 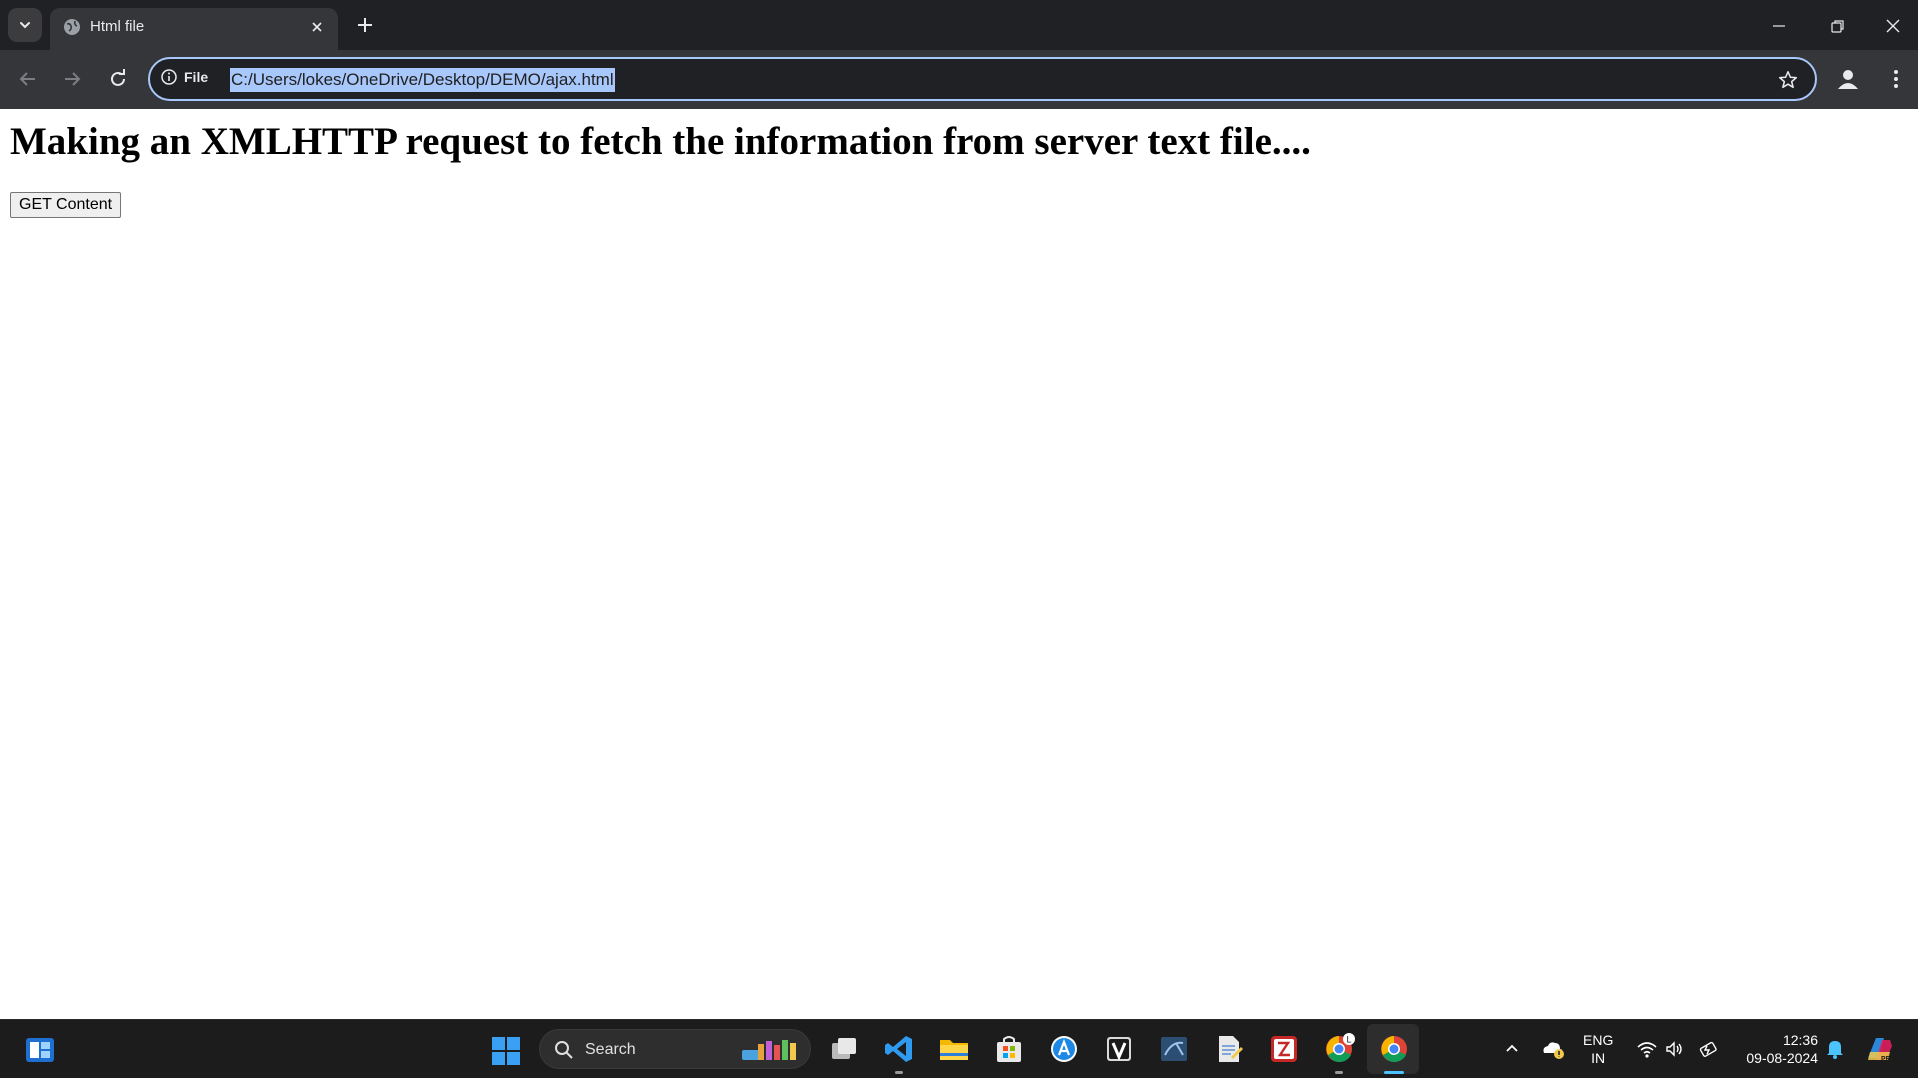 What do you see at coordinates (1848, 79) in the screenshot?
I see `profile-avatar-icon` at bounding box center [1848, 79].